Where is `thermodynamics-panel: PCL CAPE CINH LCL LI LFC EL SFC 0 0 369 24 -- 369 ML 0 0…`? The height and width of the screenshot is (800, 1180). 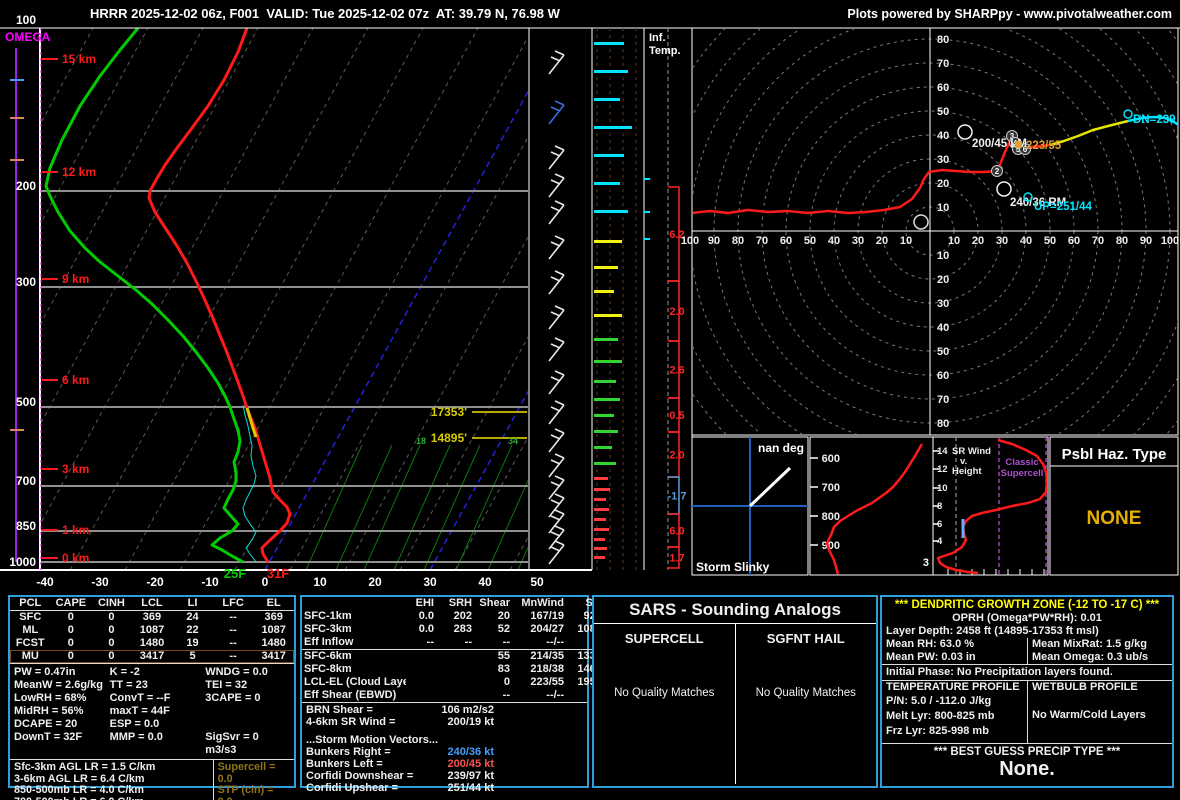 thermodynamics-panel: PCL CAPE CINH LCL LI LFC EL SFC 0 0 369 24 -- 369 ML 0 0… is located at coordinates (152, 697).